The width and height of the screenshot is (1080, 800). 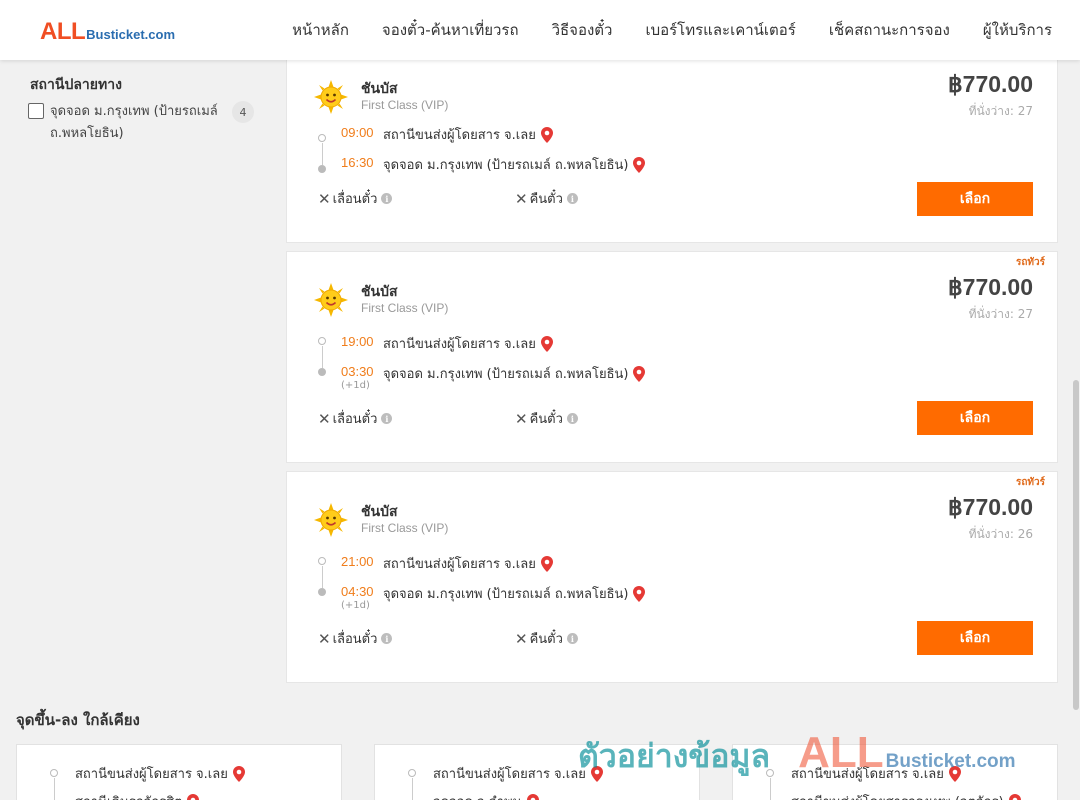 I want to click on nav-home: หน้าหลัก, so click(x=320, y=30).